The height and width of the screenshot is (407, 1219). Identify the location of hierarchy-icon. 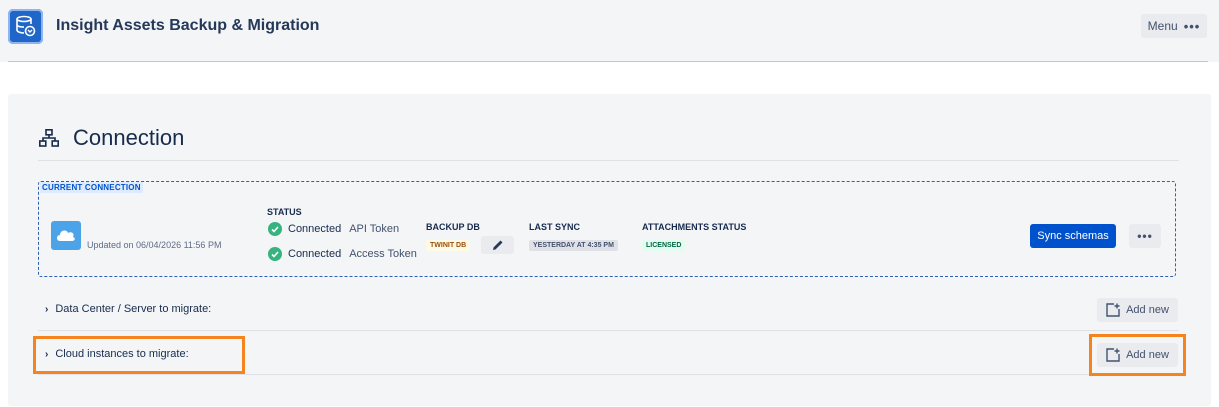
(49, 140).